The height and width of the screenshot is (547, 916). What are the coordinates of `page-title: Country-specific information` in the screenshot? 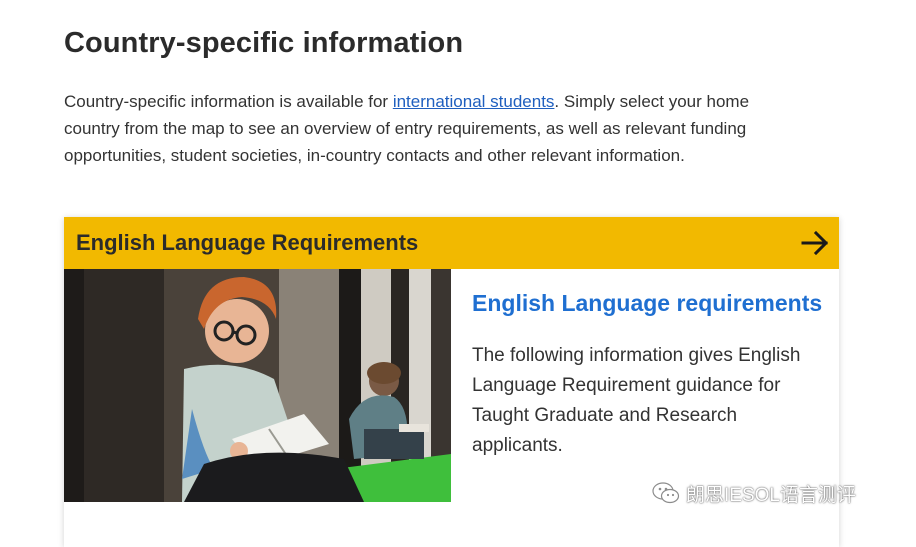 It's located at (264, 43).